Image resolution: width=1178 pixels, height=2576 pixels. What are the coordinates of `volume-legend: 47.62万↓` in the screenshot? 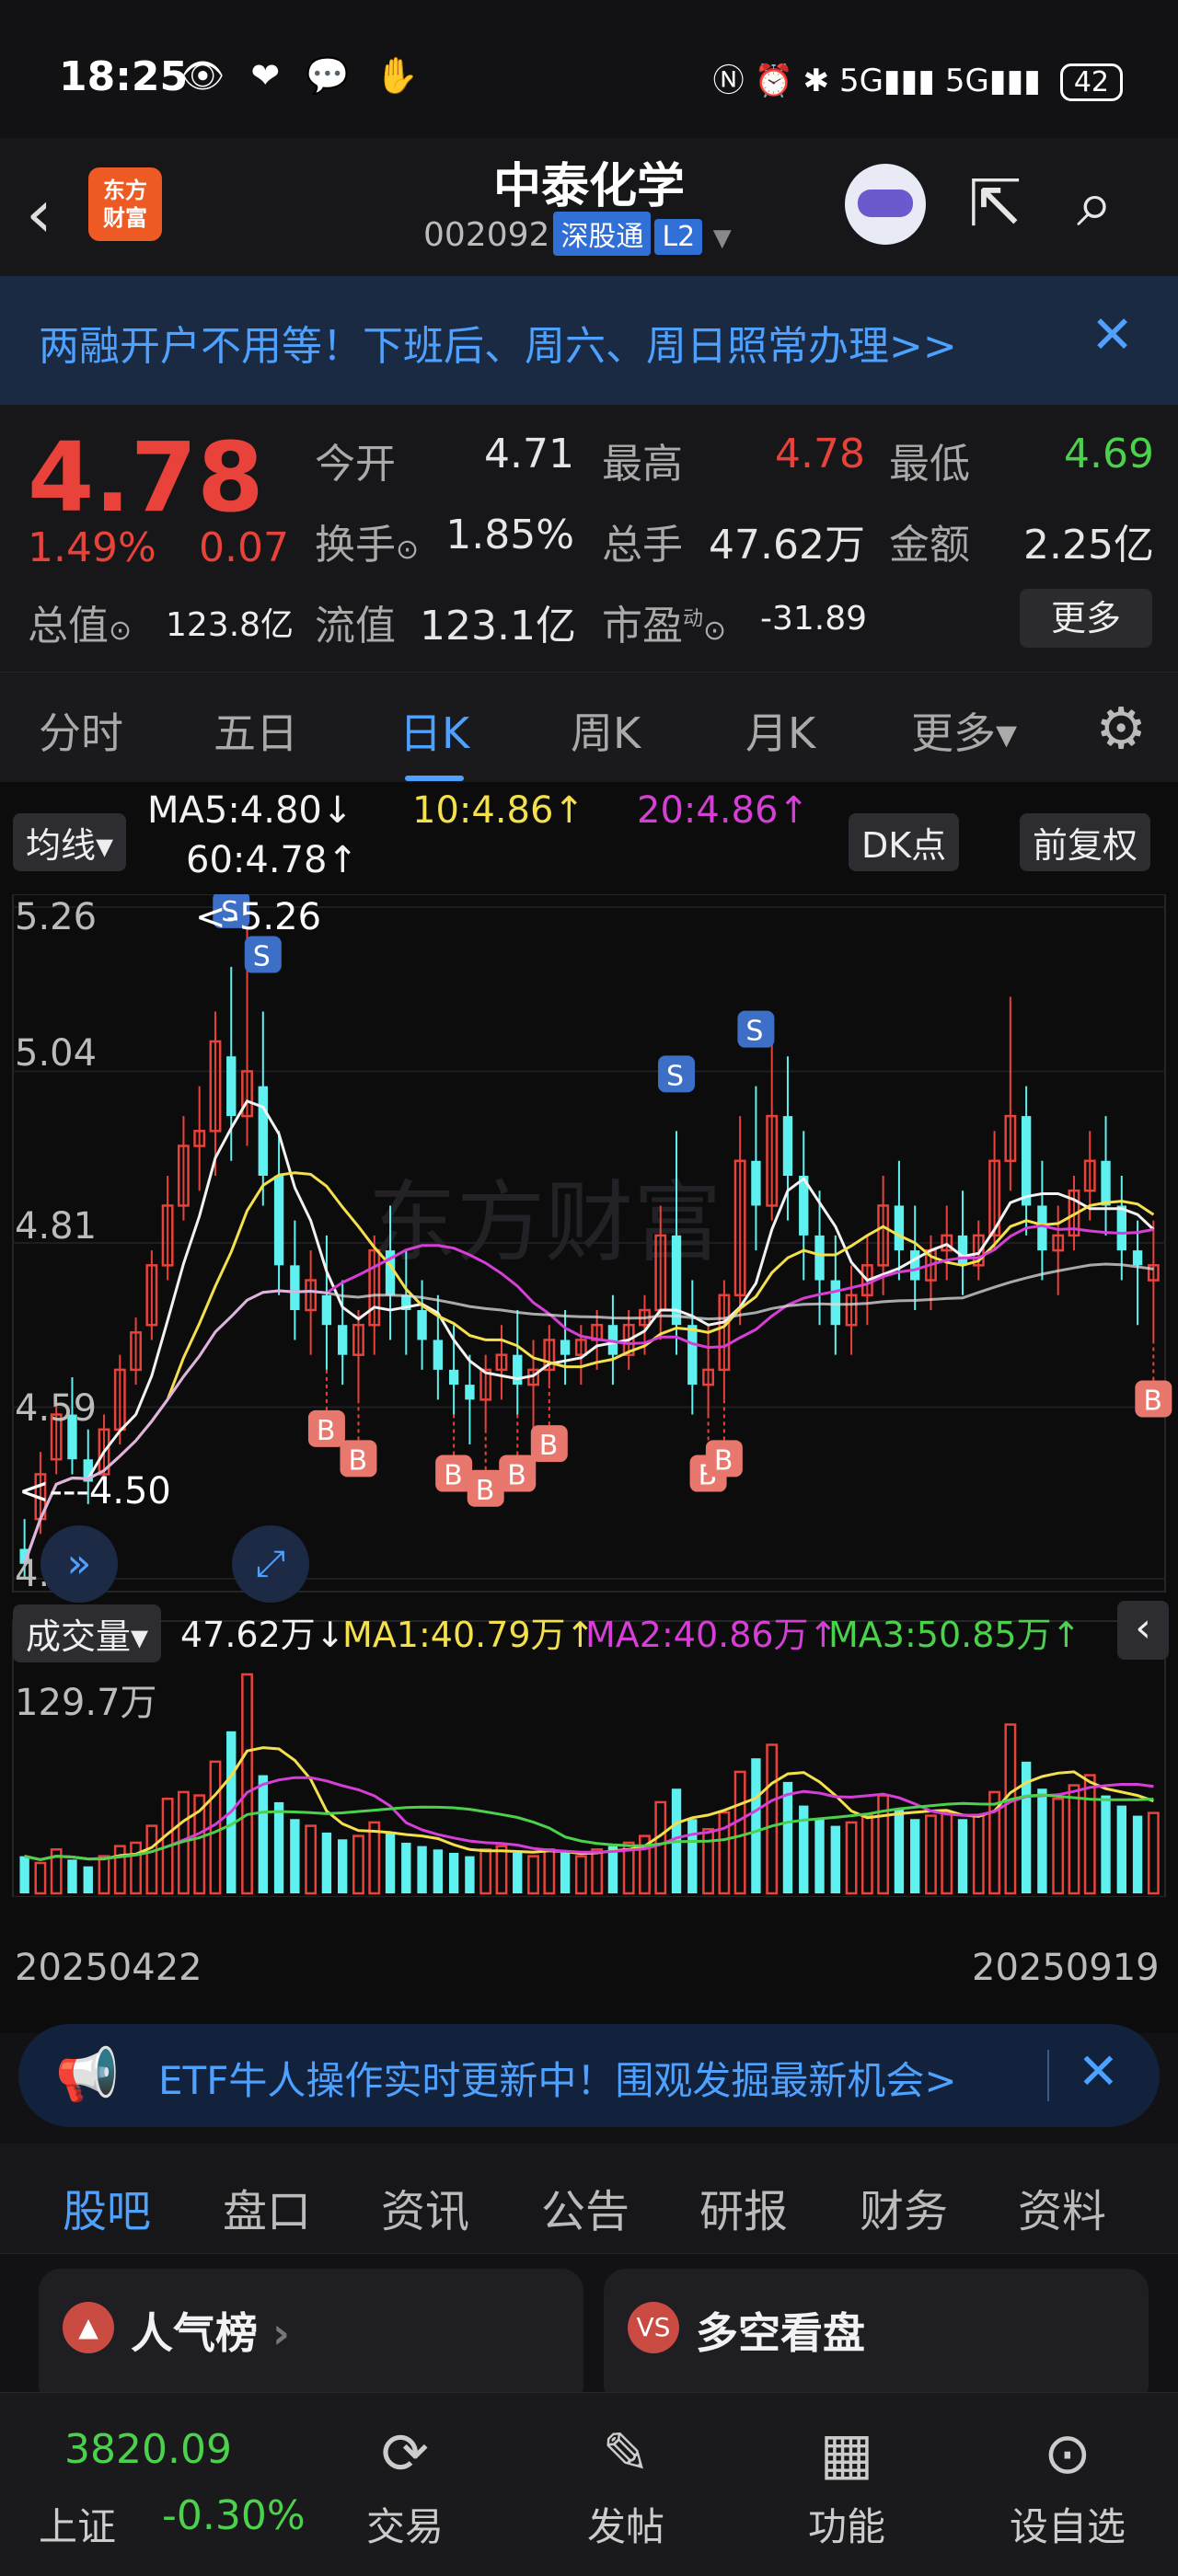 It's located at (262, 1635).